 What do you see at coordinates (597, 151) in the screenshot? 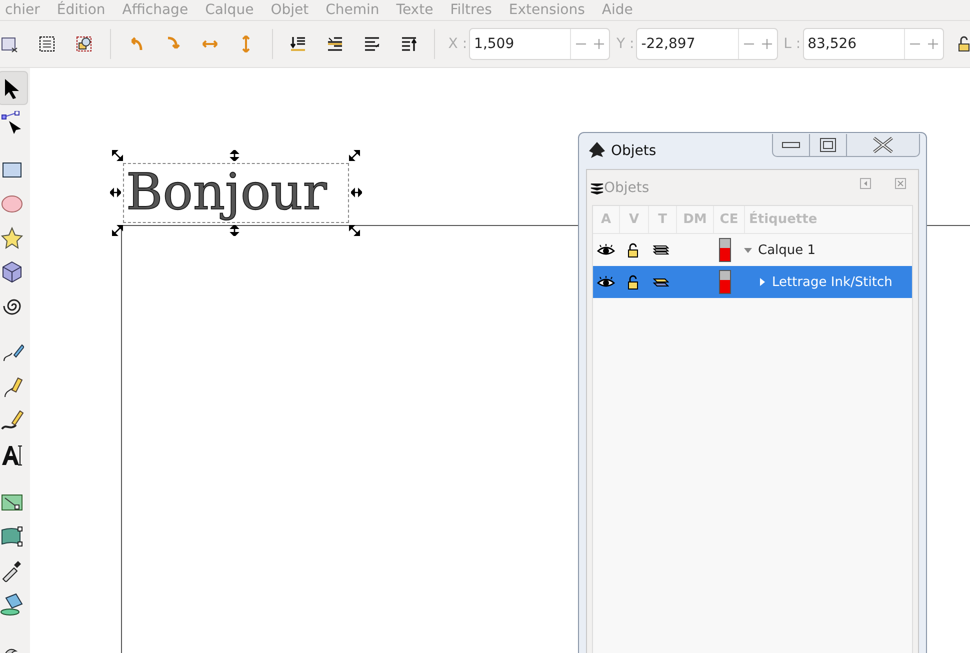
I see `app-logo-icon` at bounding box center [597, 151].